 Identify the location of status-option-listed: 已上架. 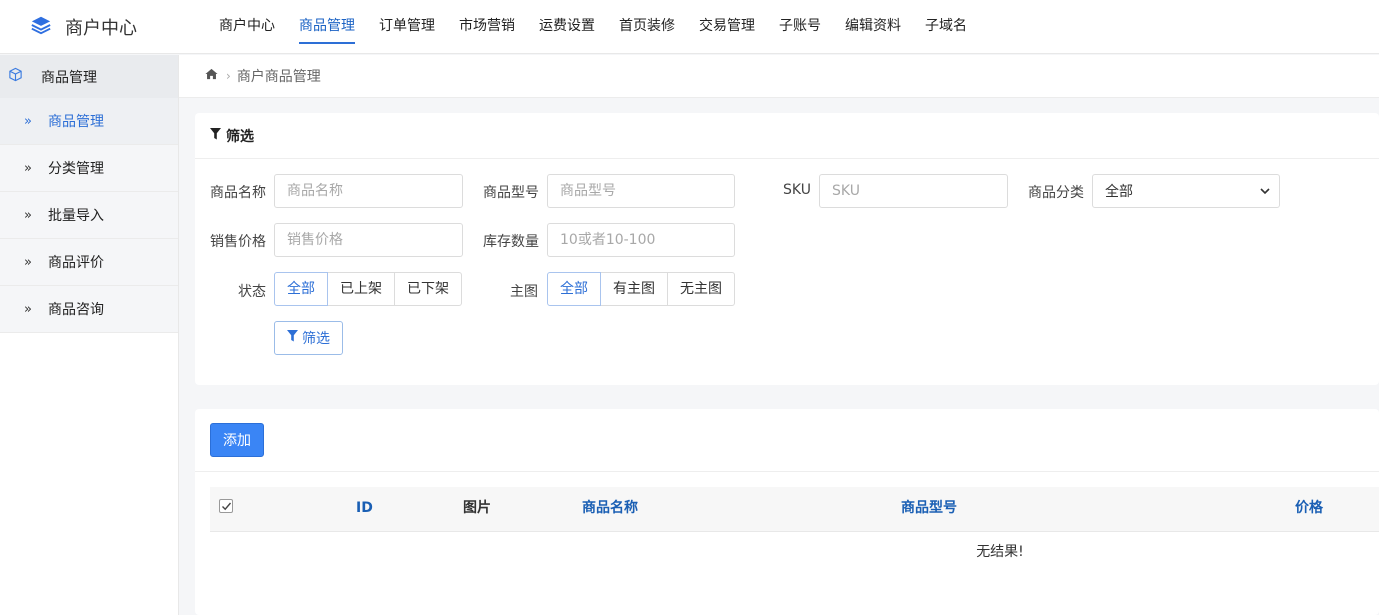
(361, 289).